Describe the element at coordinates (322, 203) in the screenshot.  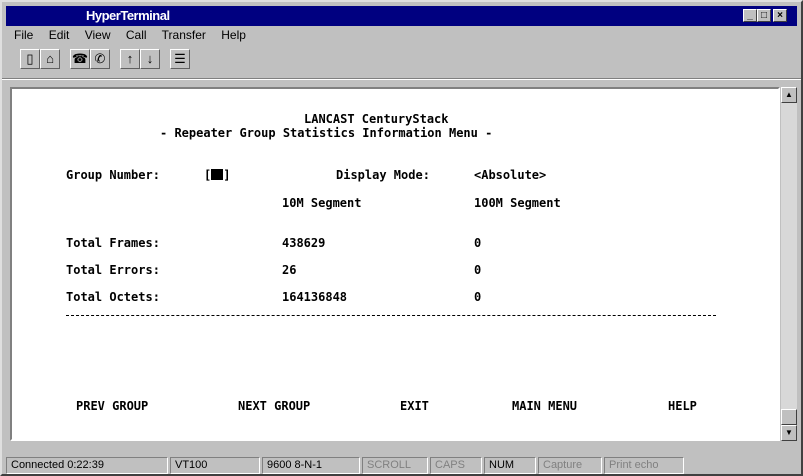
I see `column-10m: 10M Segment` at that location.